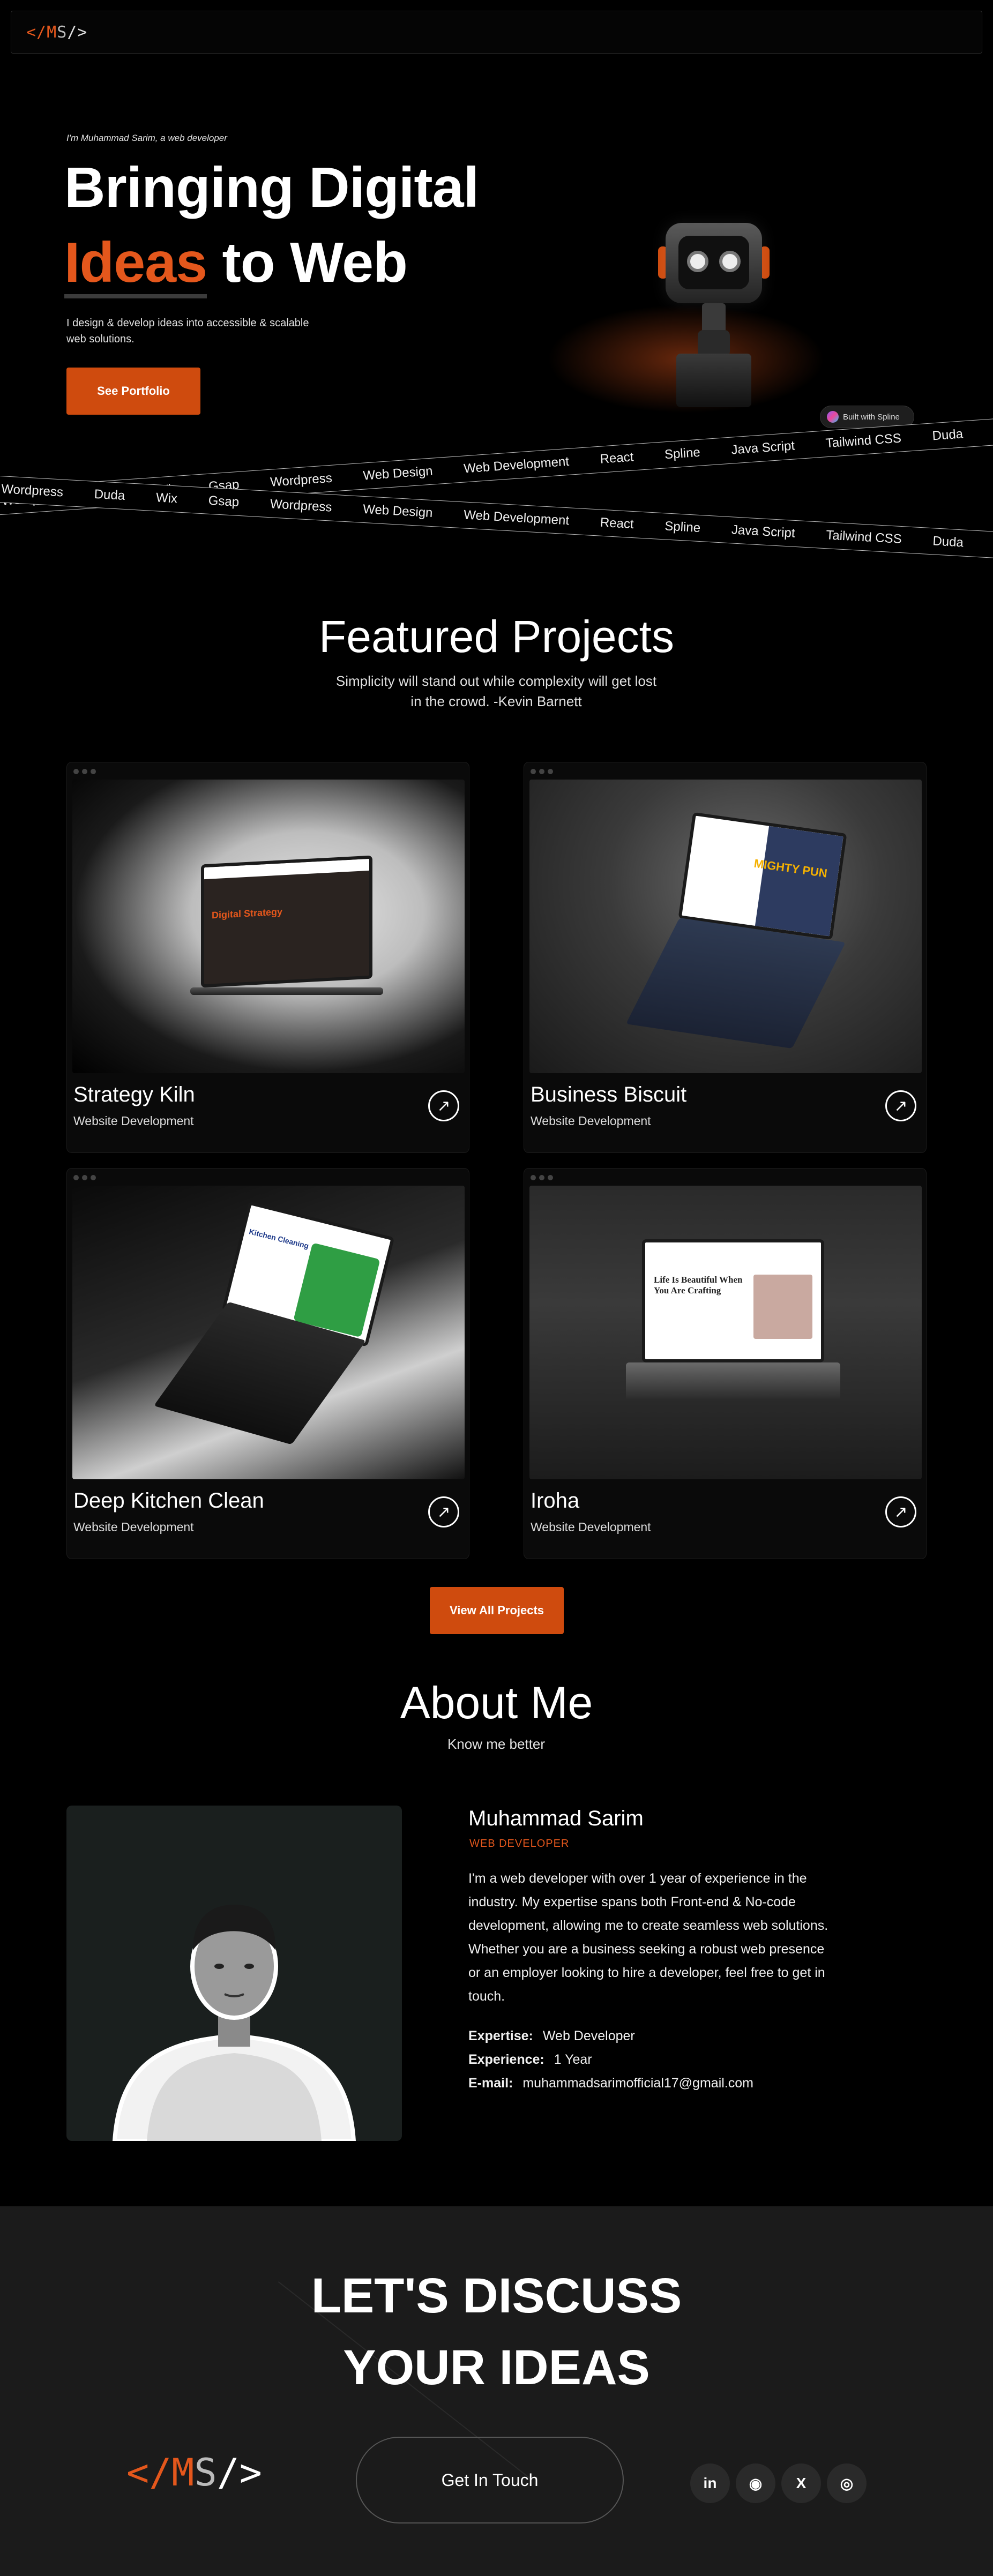 The height and width of the screenshot is (2576, 993). What do you see at coordinates (556, 1818) in the screenshot?
I see `about-name: Muhammad Sarim` at bounding box center [556, 1818].